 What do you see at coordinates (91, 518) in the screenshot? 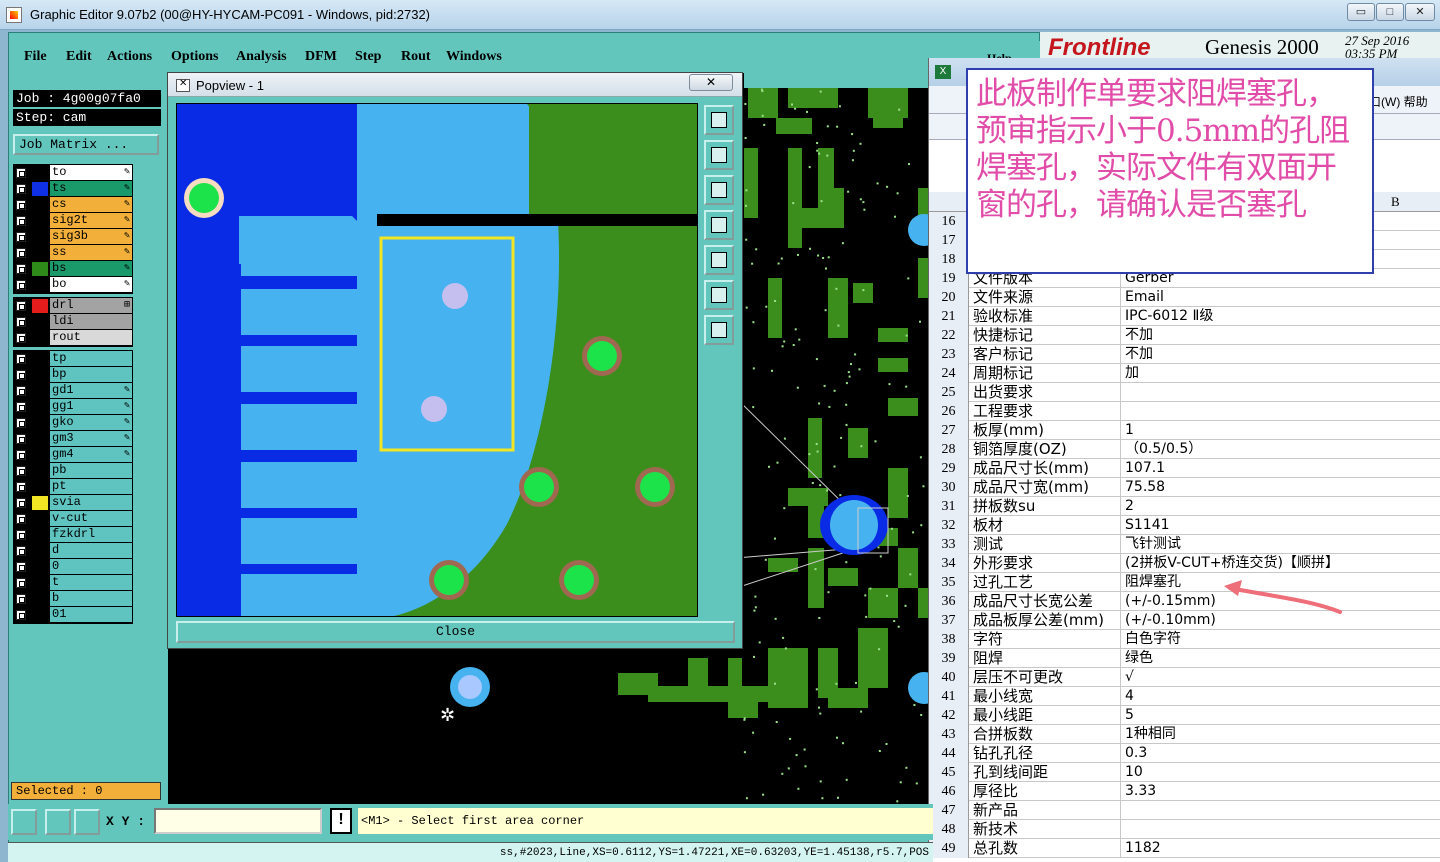
I see `layer-name: v-cut` at bounding box center [91, 518].